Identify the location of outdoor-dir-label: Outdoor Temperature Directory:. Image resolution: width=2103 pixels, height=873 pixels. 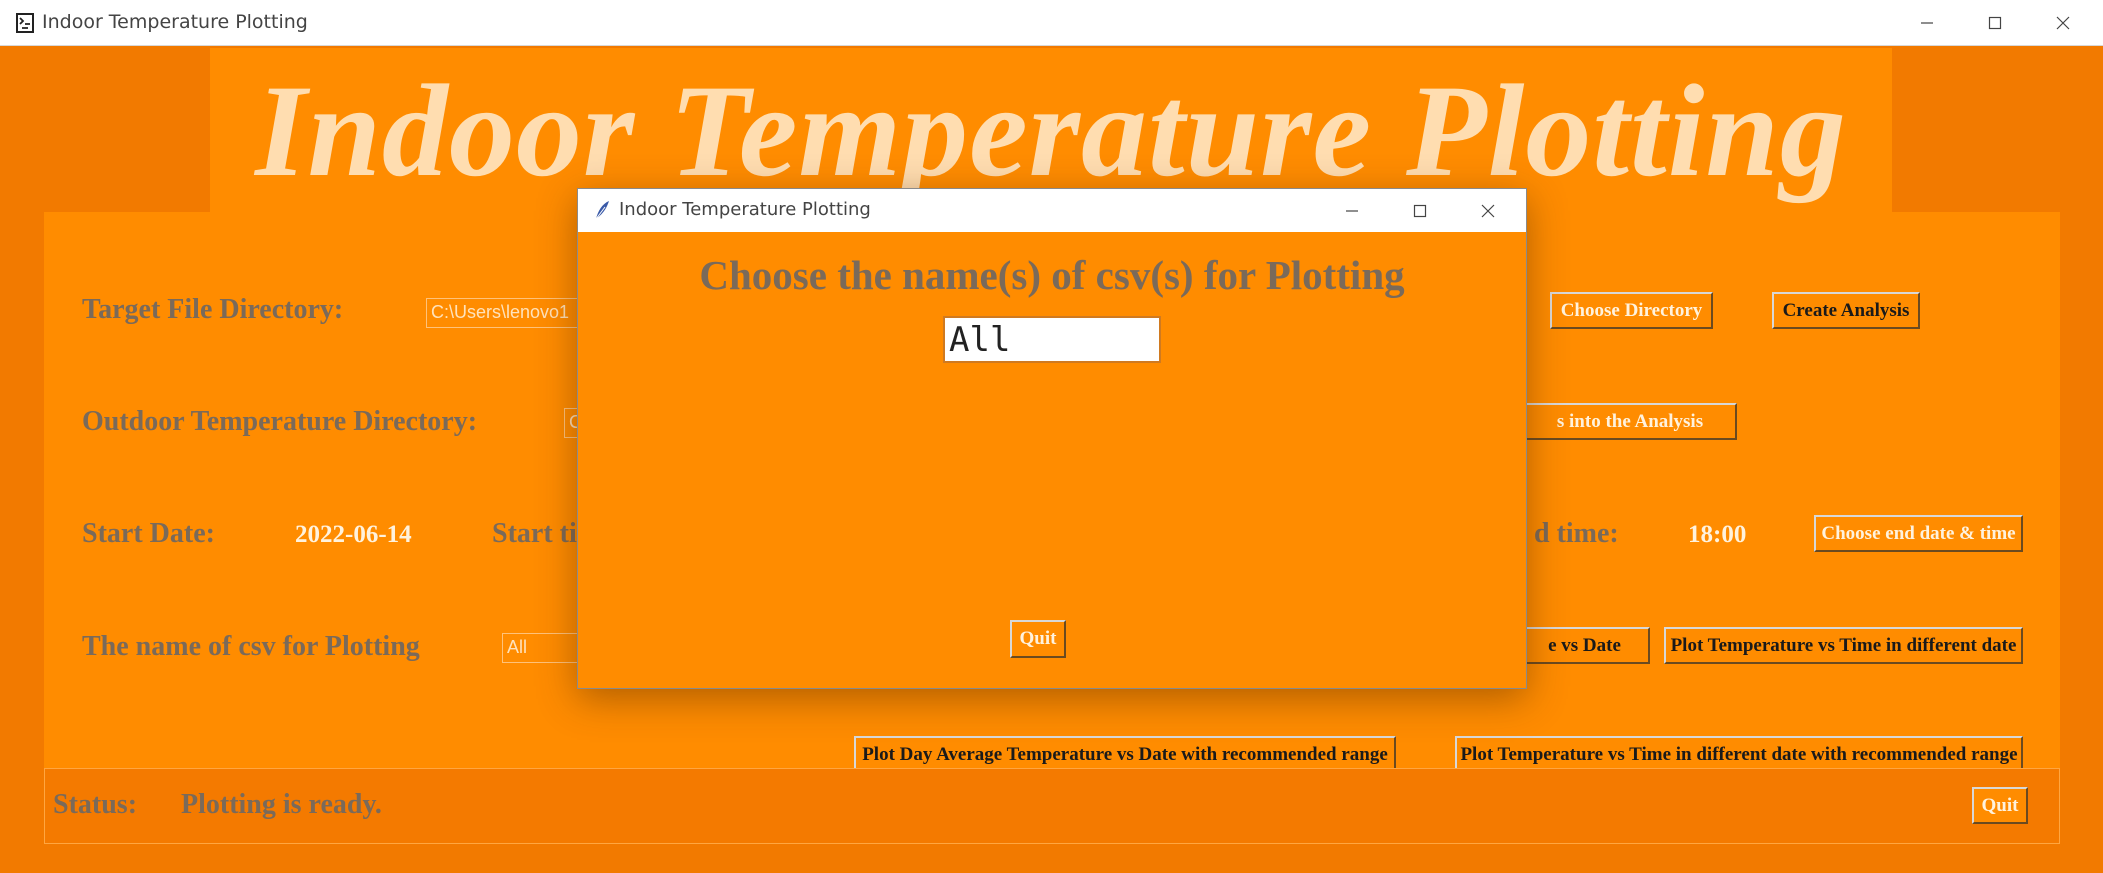
(280, 421).